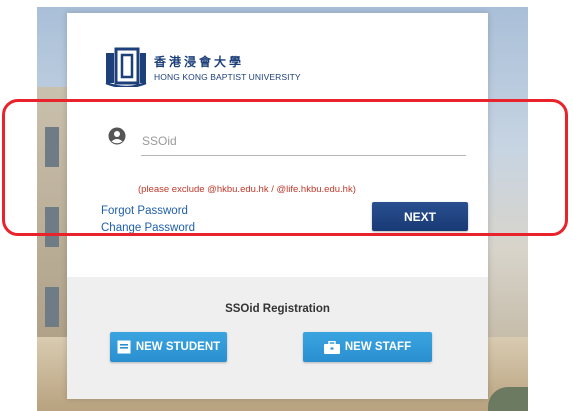 The width and height of the screenshot is (573, 411). I want to click on new-student-label: NEW STUDENT, so click(178, 347).